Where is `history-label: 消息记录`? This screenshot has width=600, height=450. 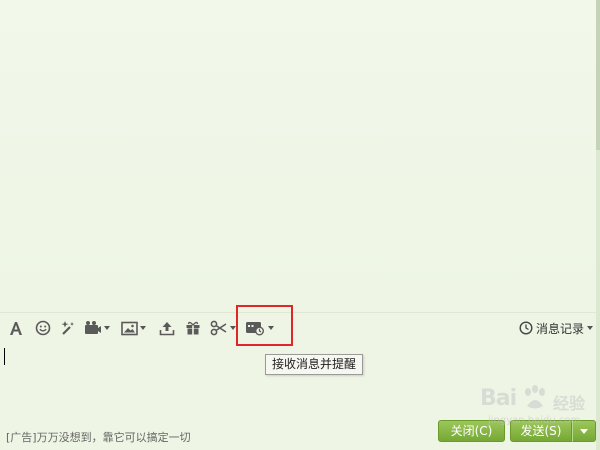
history-label: 消息记录 is located at coordinates (560, 328).